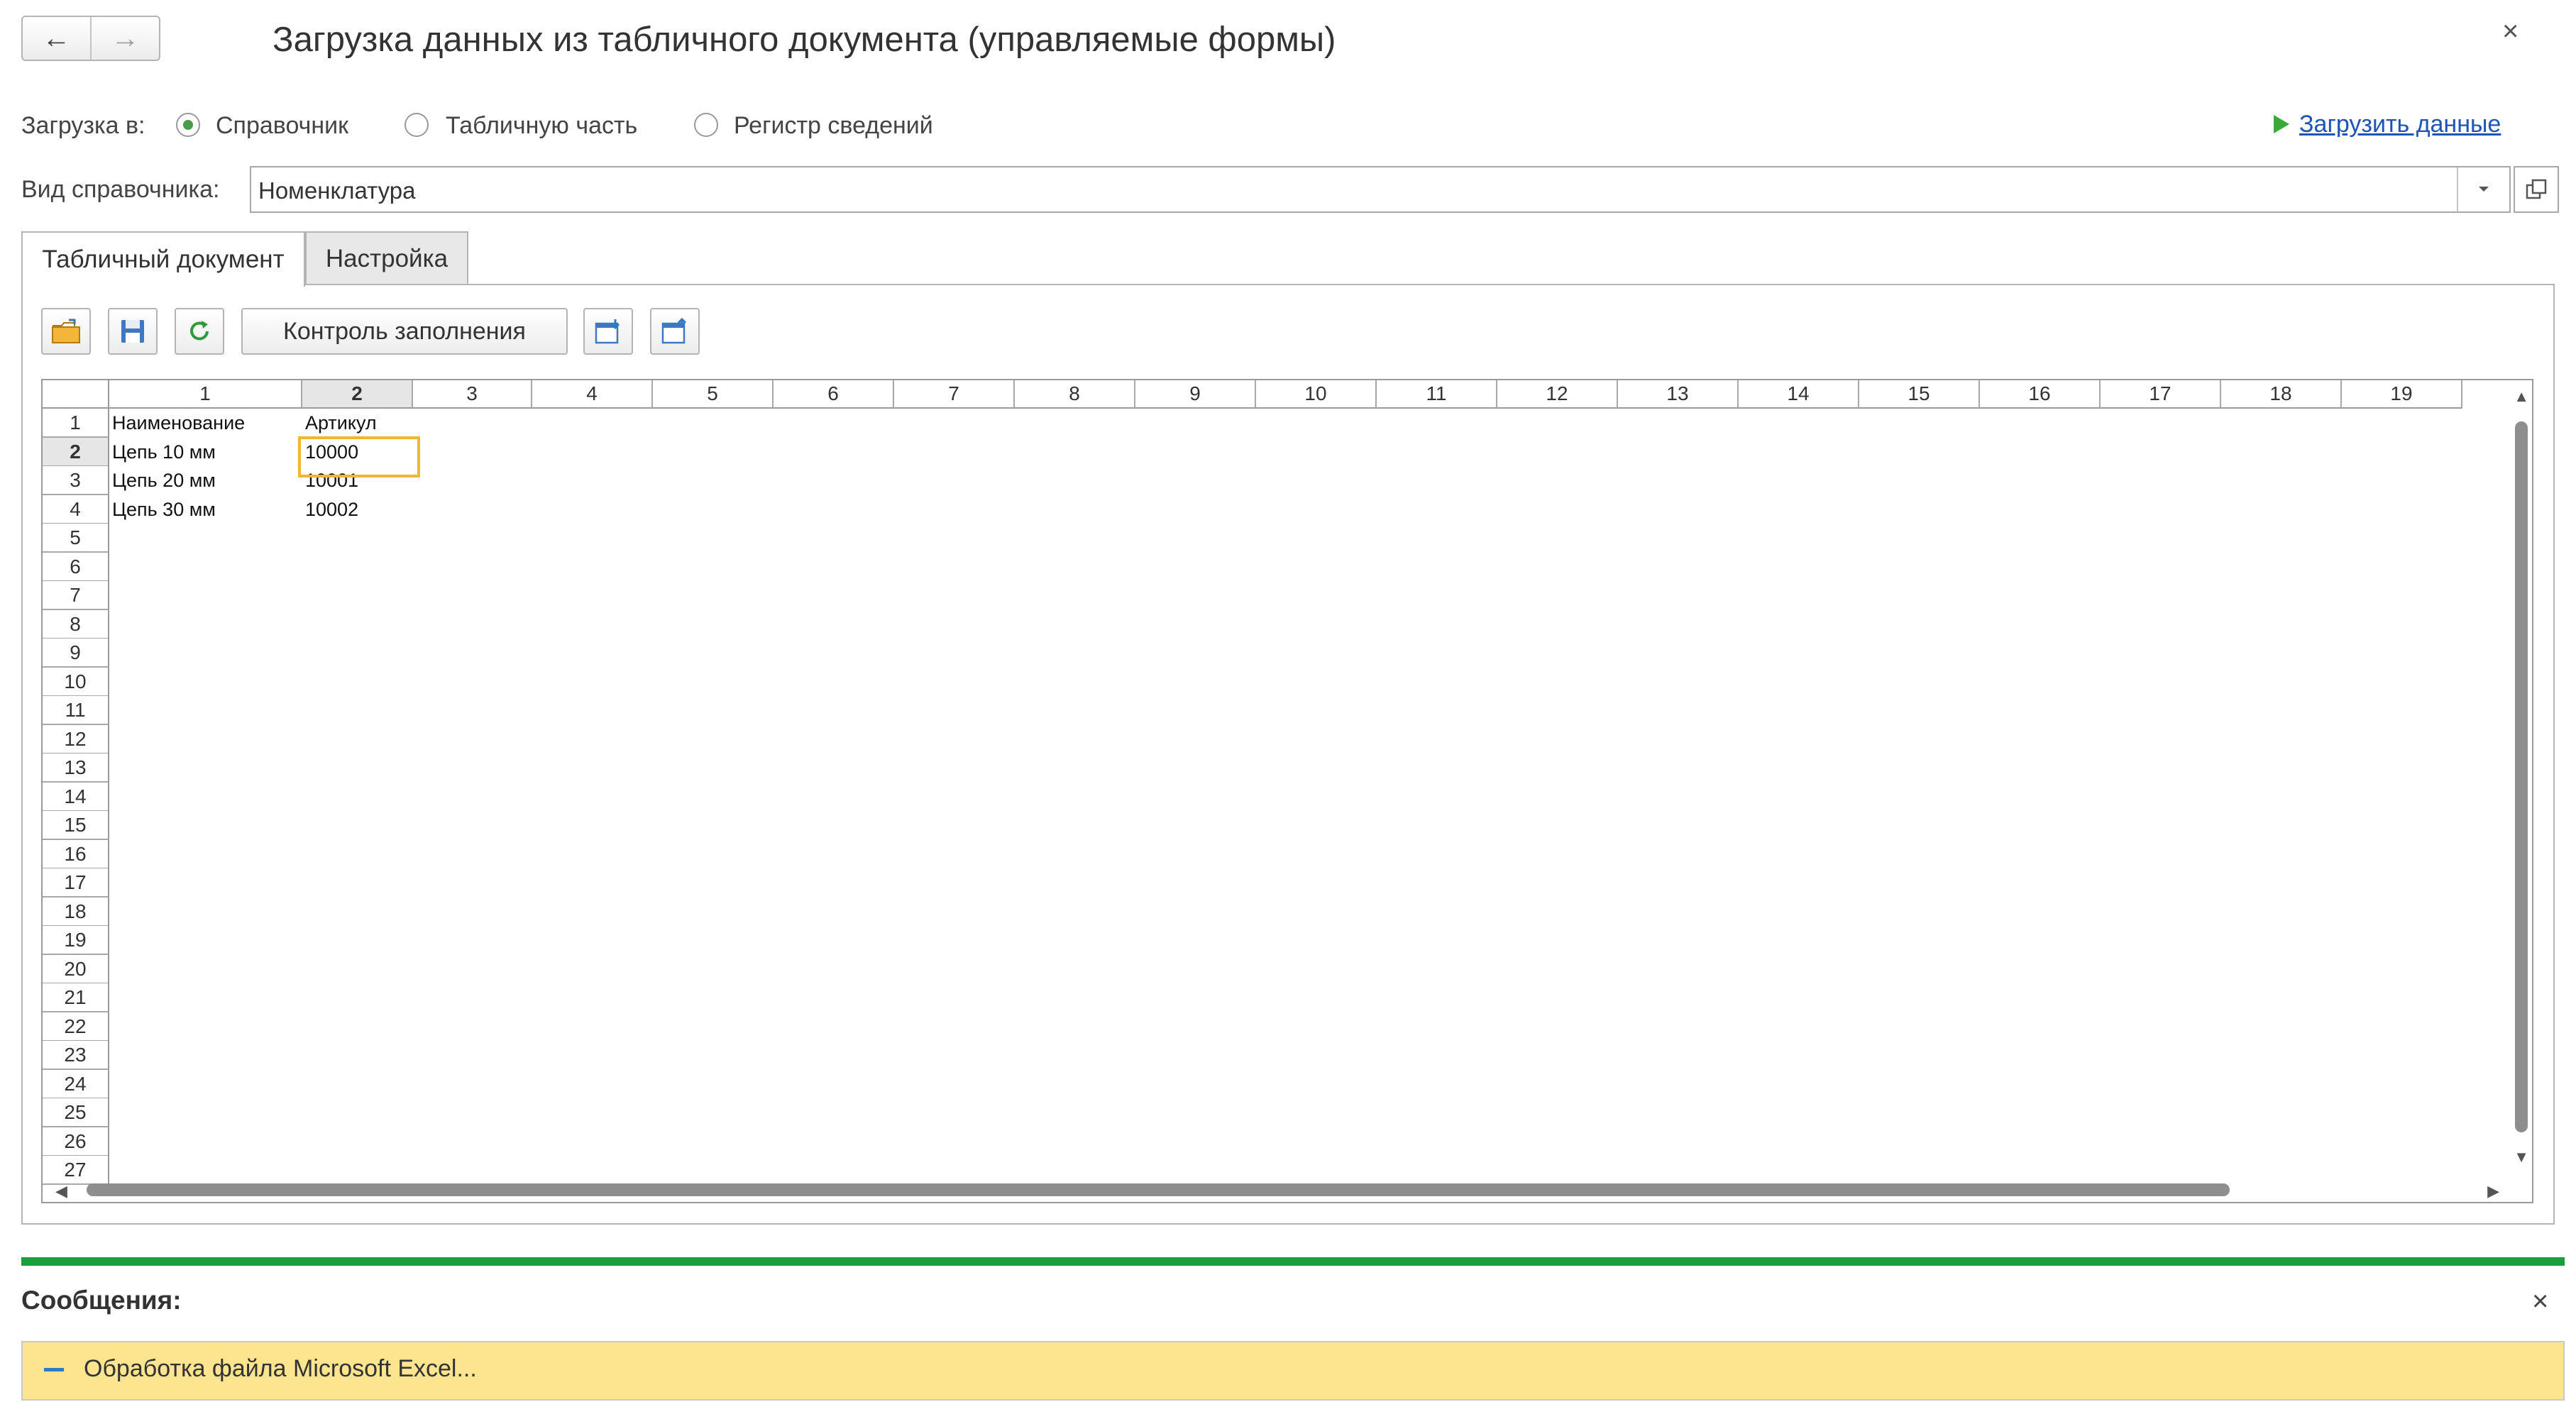 The height and width of the screenshot is (1419, 2576). What do you see at coordinates (76, 1027) in the screenshot?
I see `row-header: 22` at bounding box center [76, 1027].